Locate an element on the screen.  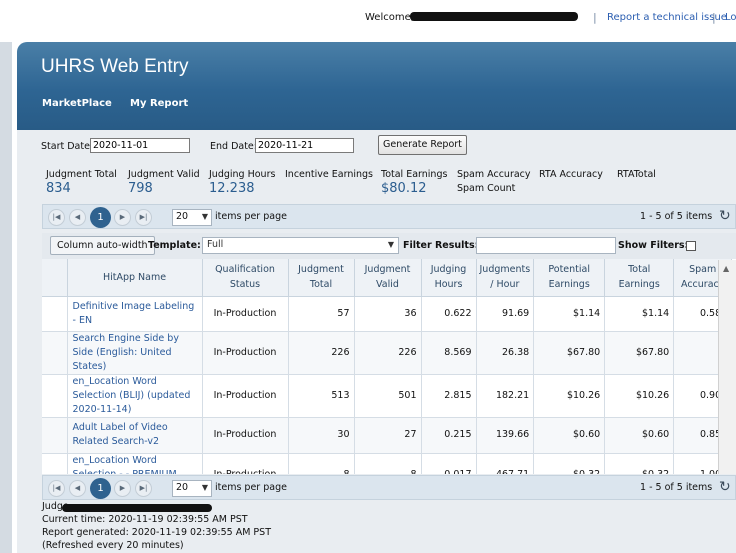
stat-label: Spam Count is located at coordinates (486, 188).